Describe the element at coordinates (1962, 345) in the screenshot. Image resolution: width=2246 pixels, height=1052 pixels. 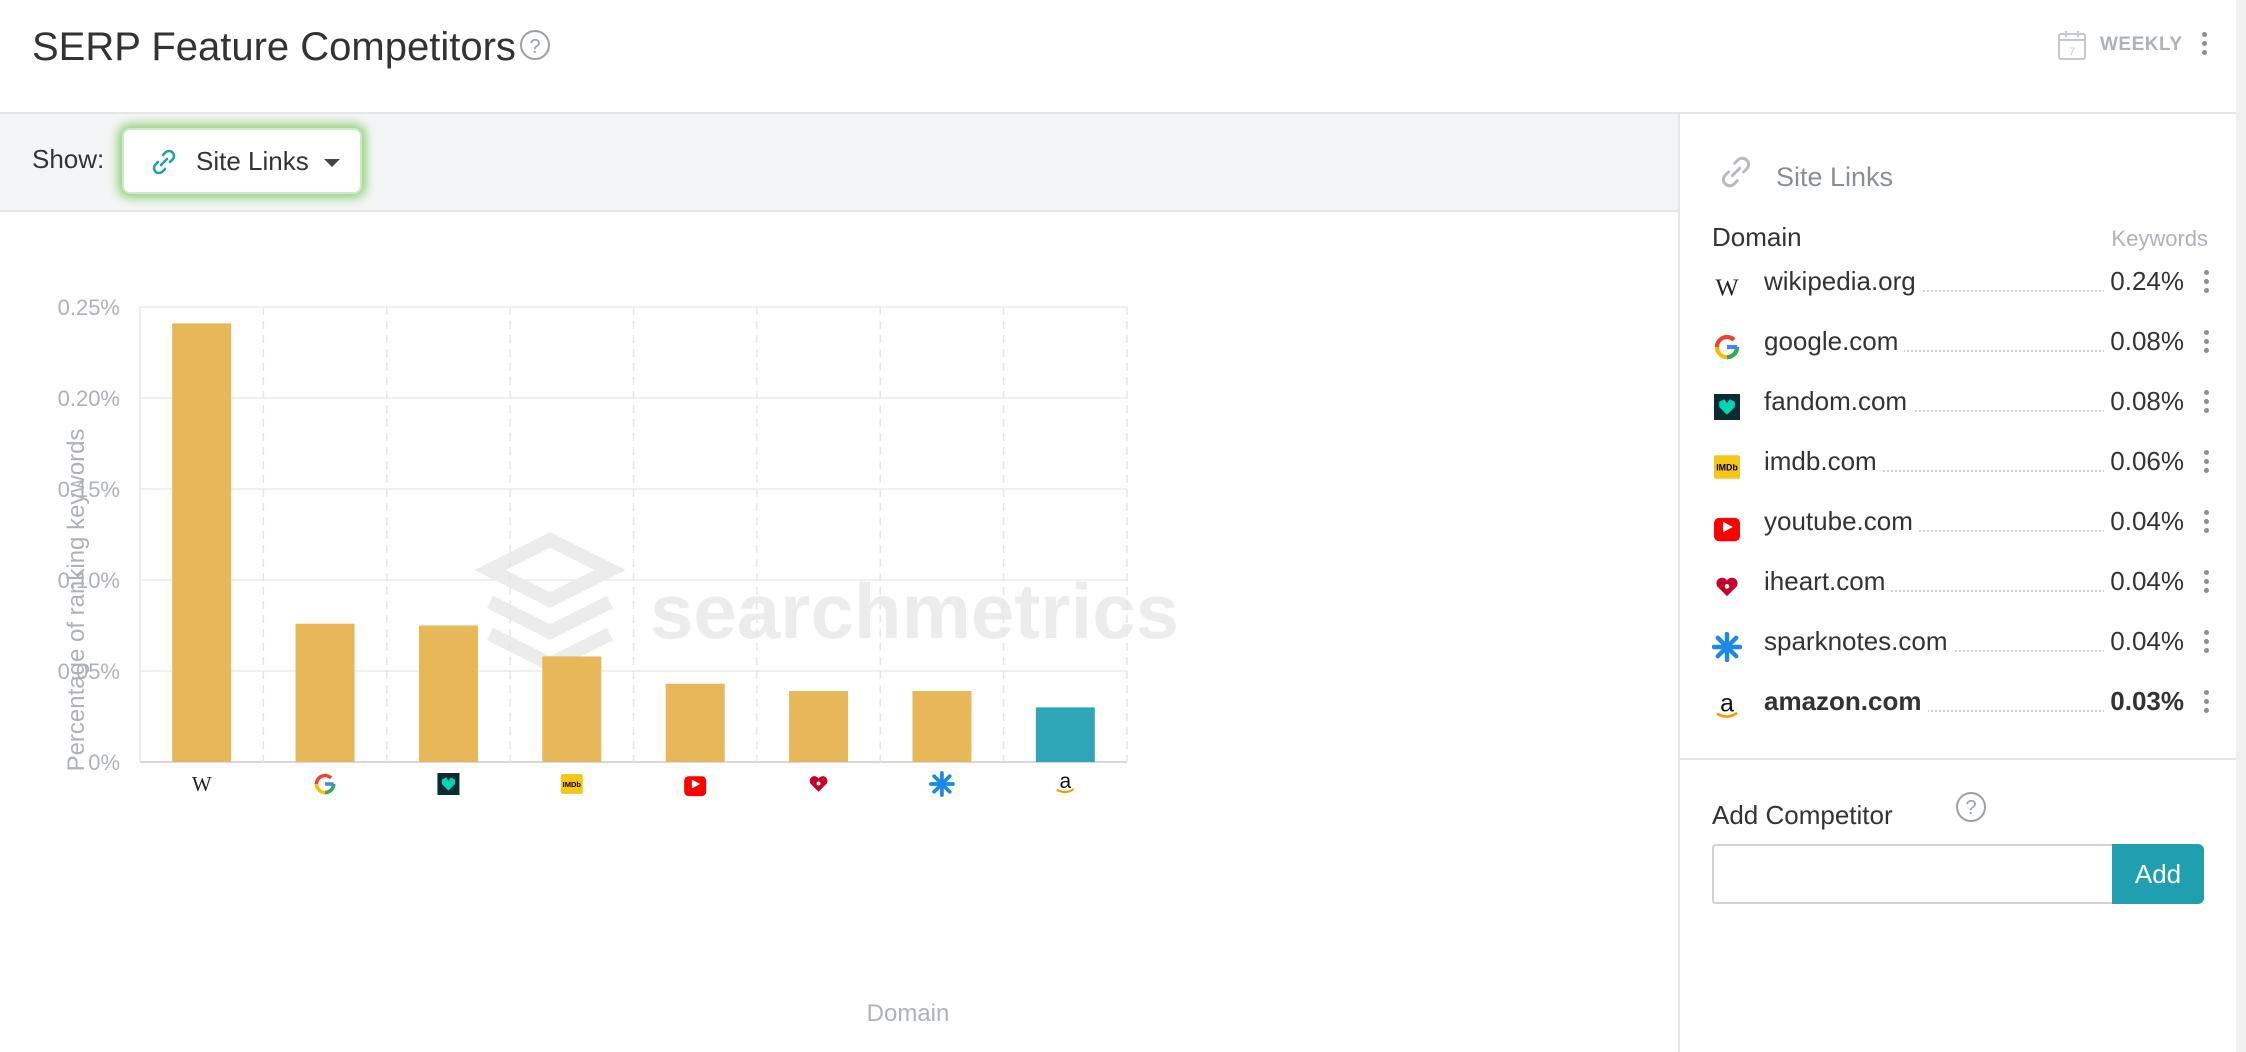
I see `competitor-row: google.com 0.08%` at that location.